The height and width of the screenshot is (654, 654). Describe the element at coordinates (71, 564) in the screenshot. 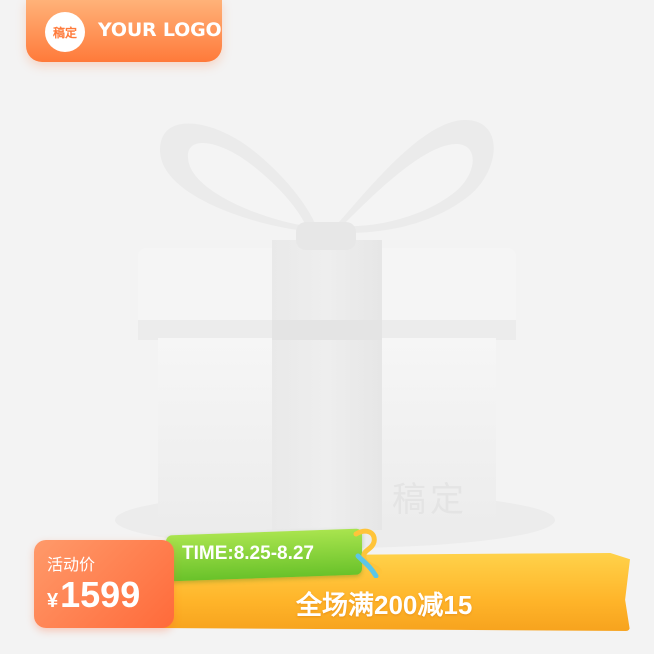

I see `price-label: 活动价` at that location.